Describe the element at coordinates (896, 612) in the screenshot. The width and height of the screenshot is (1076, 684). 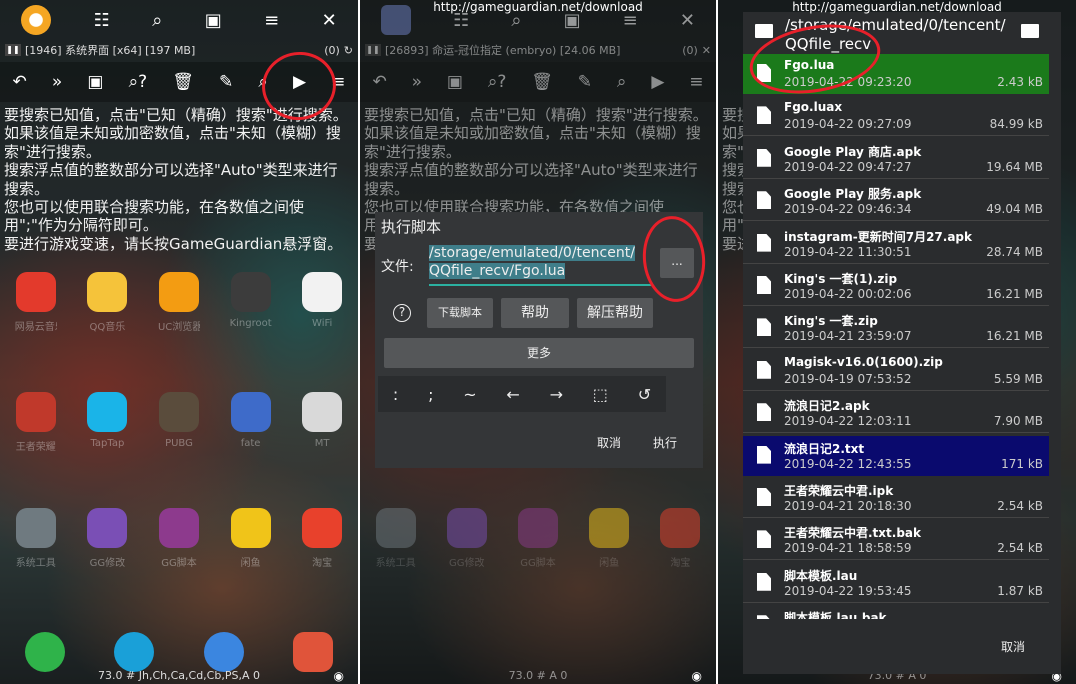
I see `file-row: 脚本模板.lau.bak` at that location.